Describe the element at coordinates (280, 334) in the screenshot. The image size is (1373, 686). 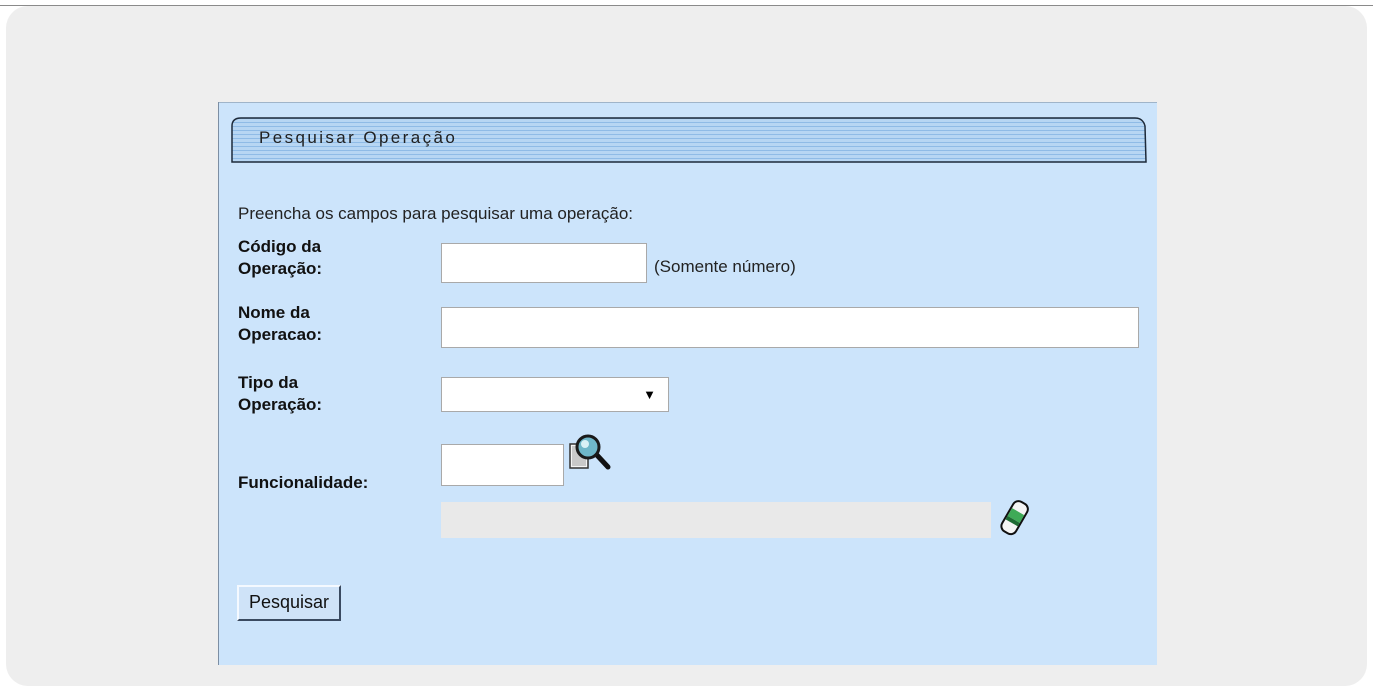
I see `nome-label-line2: Operacao:` at that location.